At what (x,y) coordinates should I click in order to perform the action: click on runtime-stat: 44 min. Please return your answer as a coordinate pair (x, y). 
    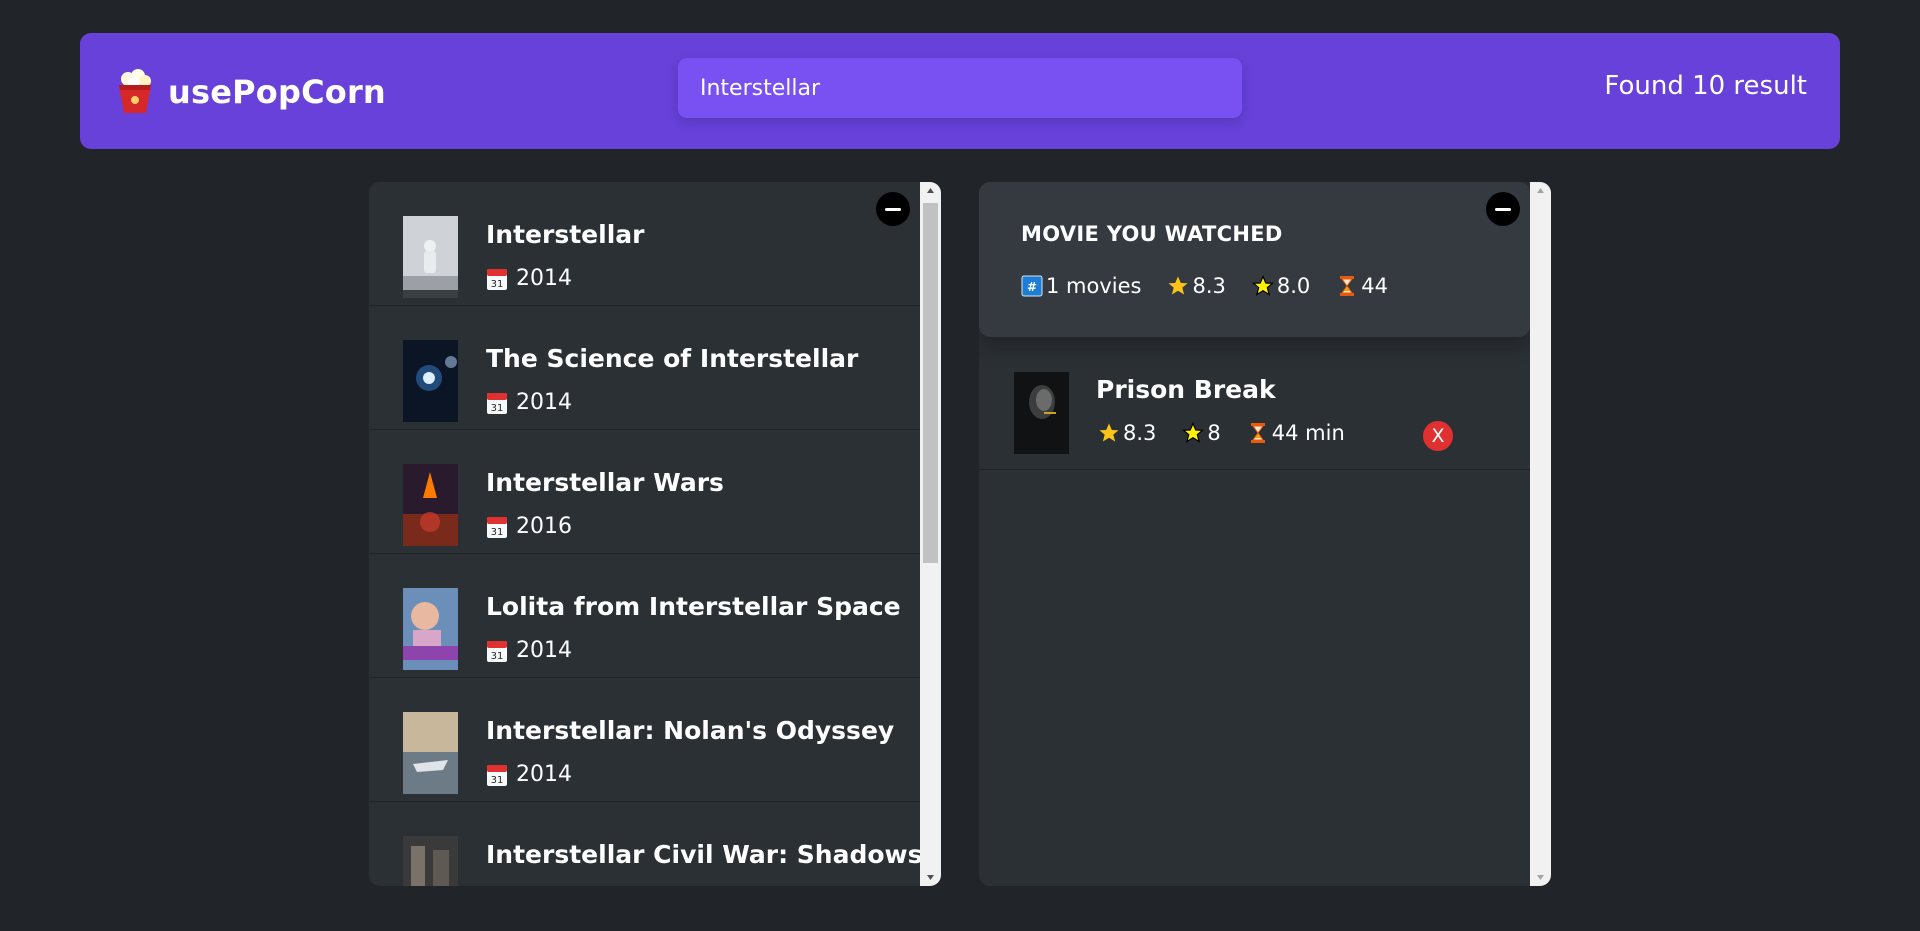
    Looking at the image, I should click on (1296, 433).